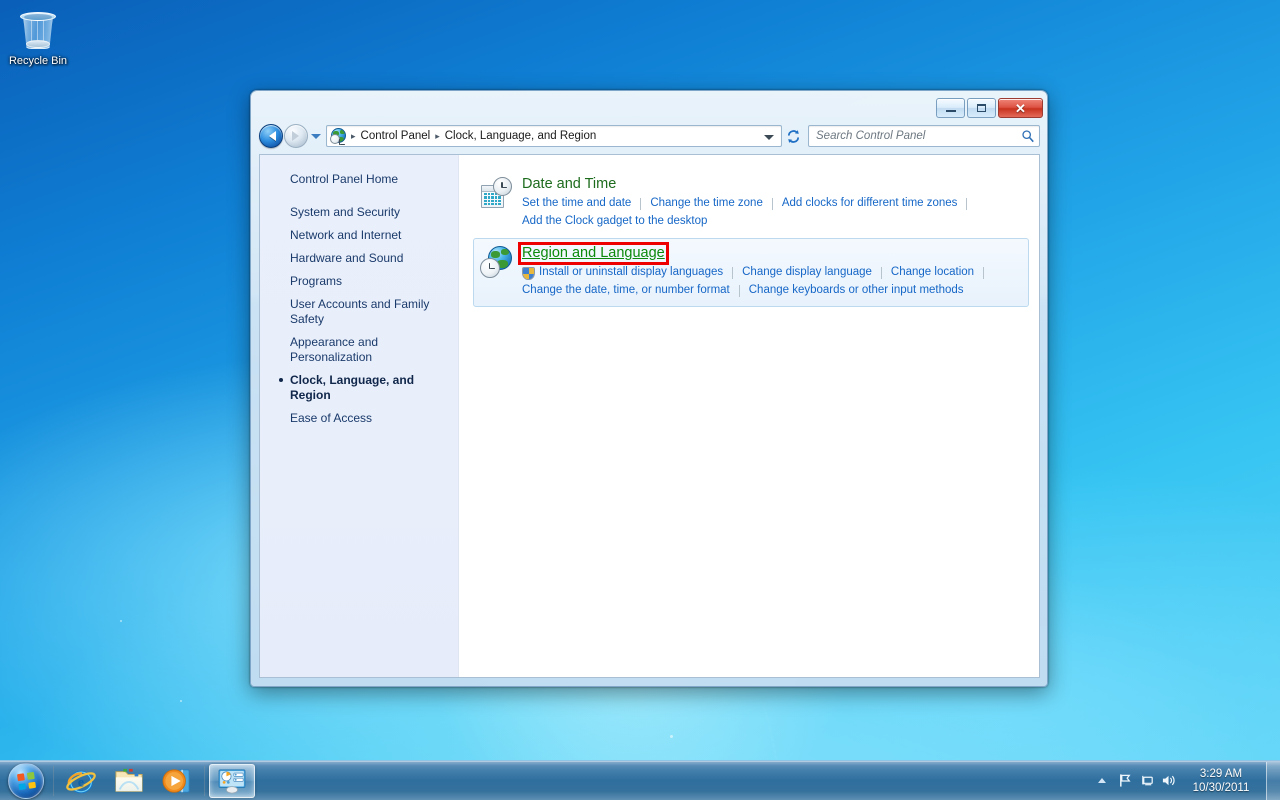 The height and width of the screenshot is (800, 1280). Describe the element at coordinates (649, 106) in the screenshot. I see `title-bar: ✕` at that location.